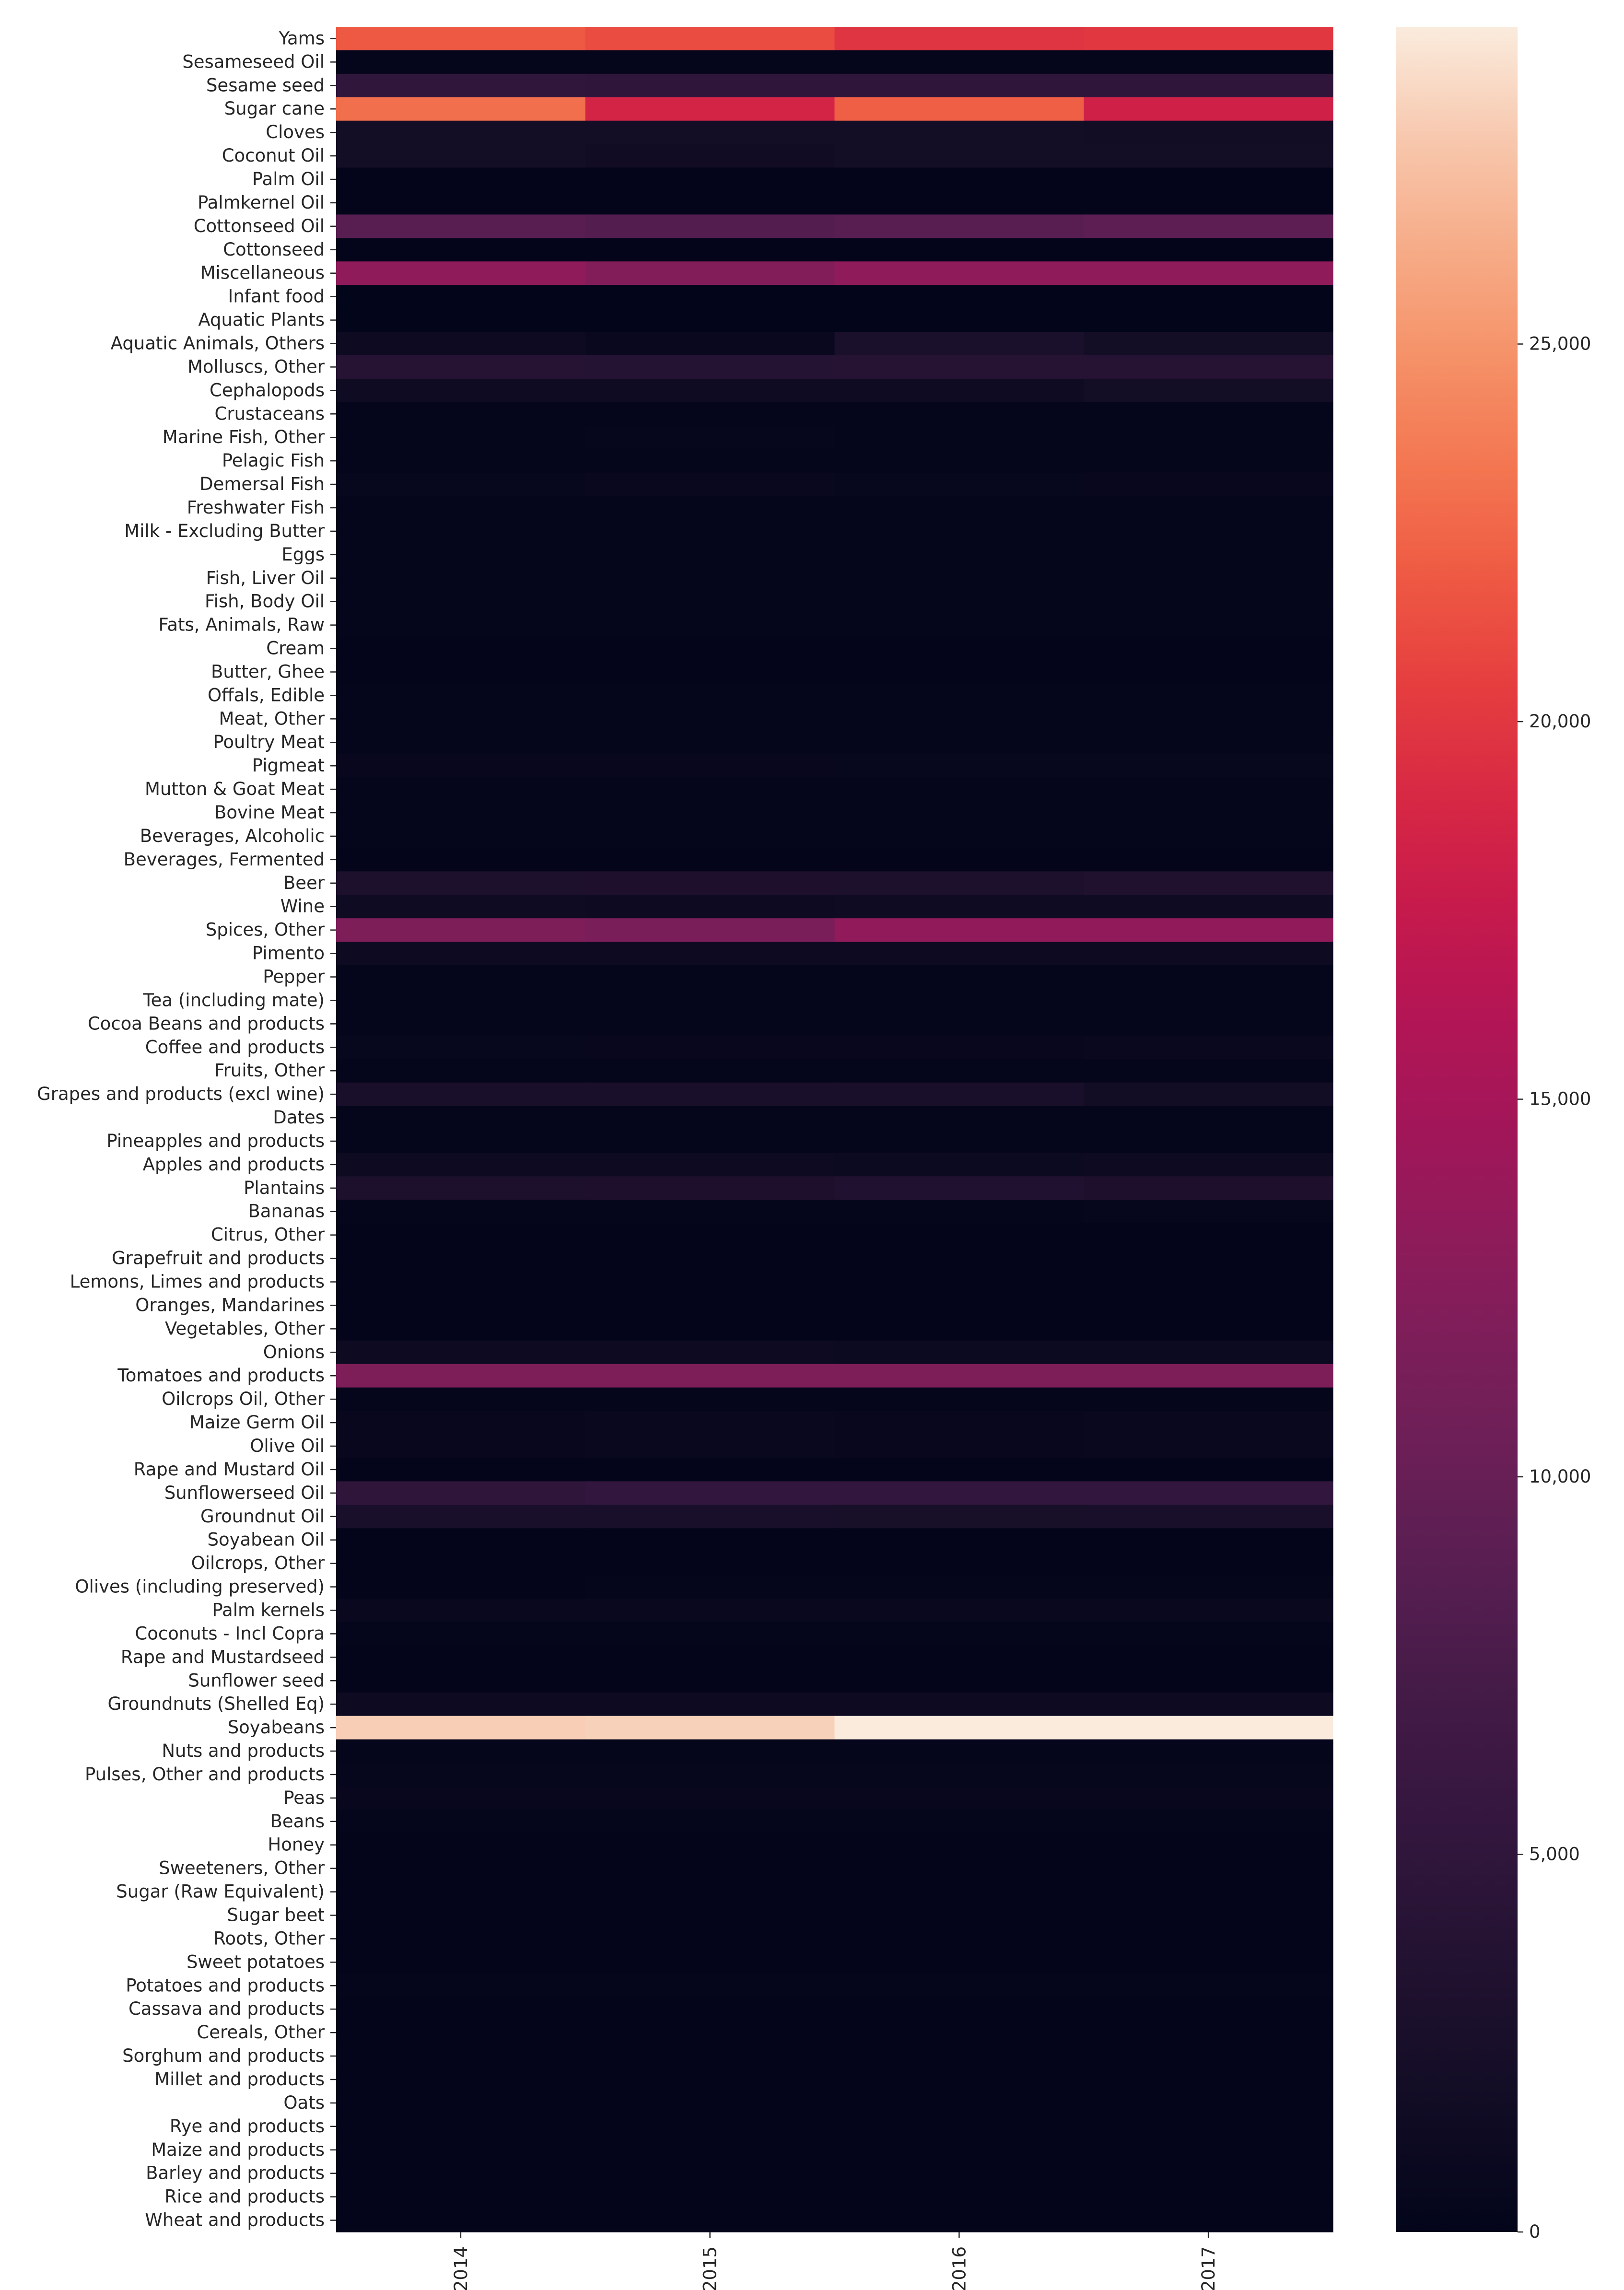  I want to click on y-tick-label: Fish, Body Oil, so click(265, 601).